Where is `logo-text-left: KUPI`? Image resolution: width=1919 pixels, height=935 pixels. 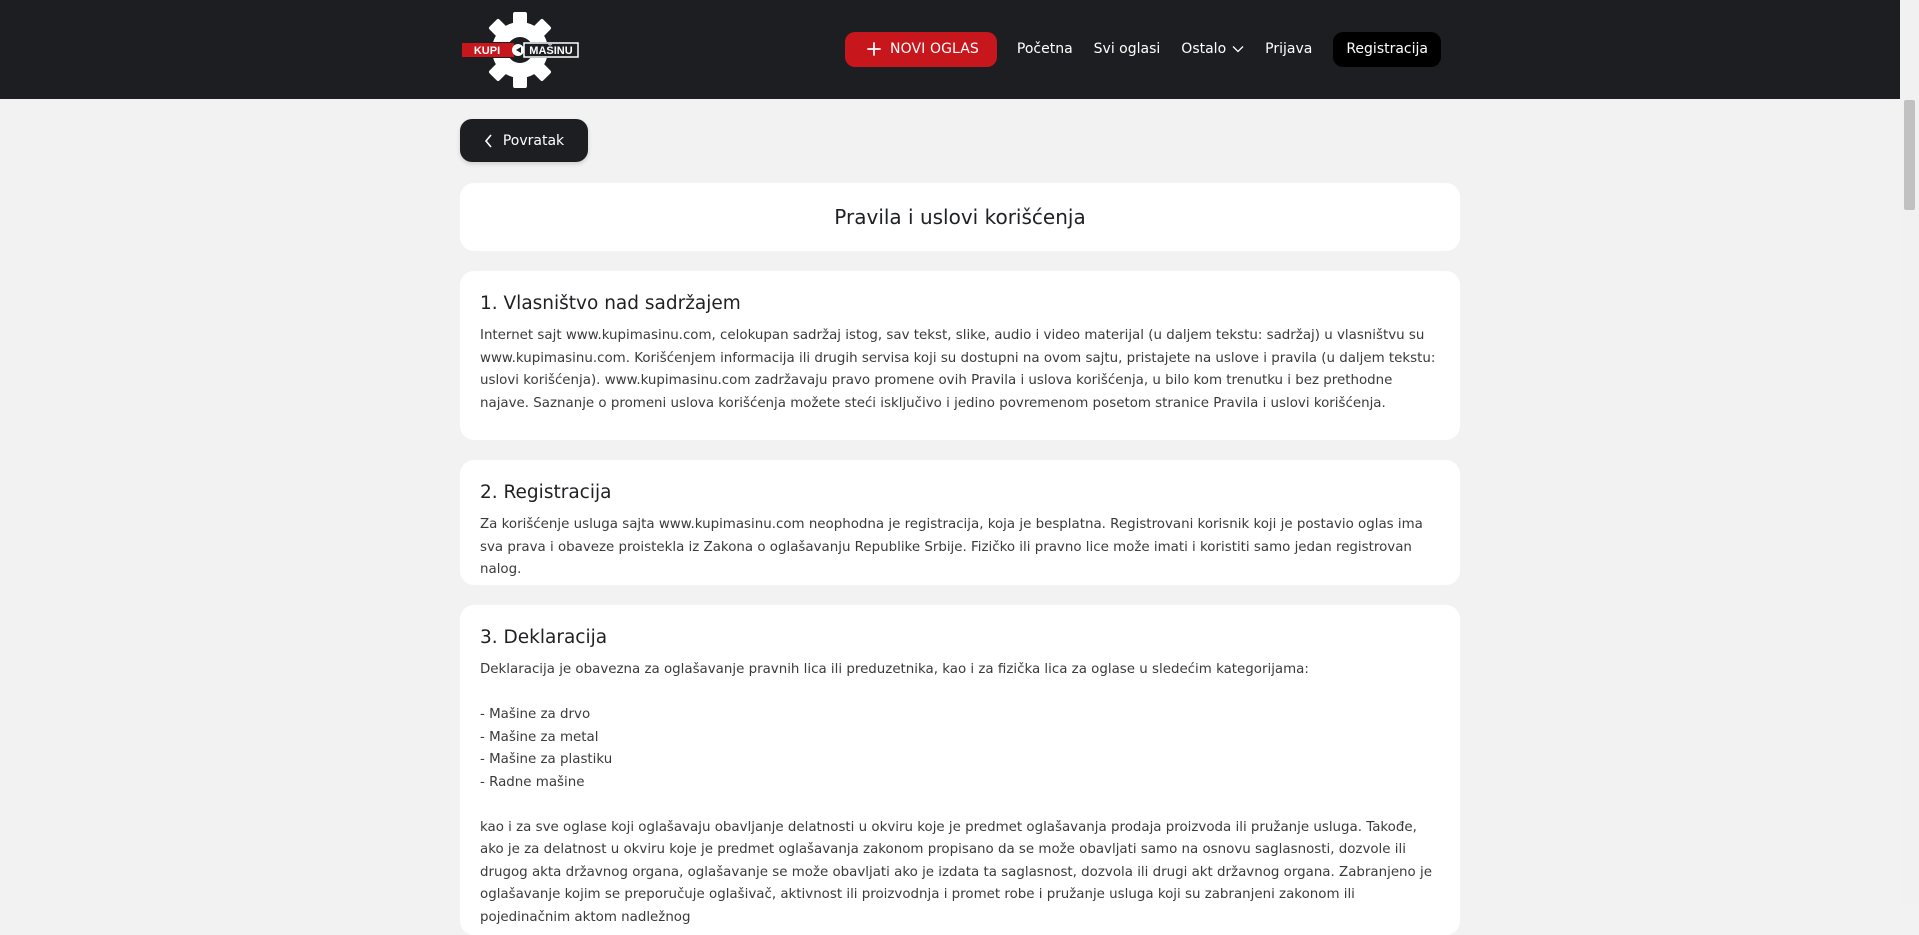
logo-text-left: KUPI is located at coordinates (487, 51).